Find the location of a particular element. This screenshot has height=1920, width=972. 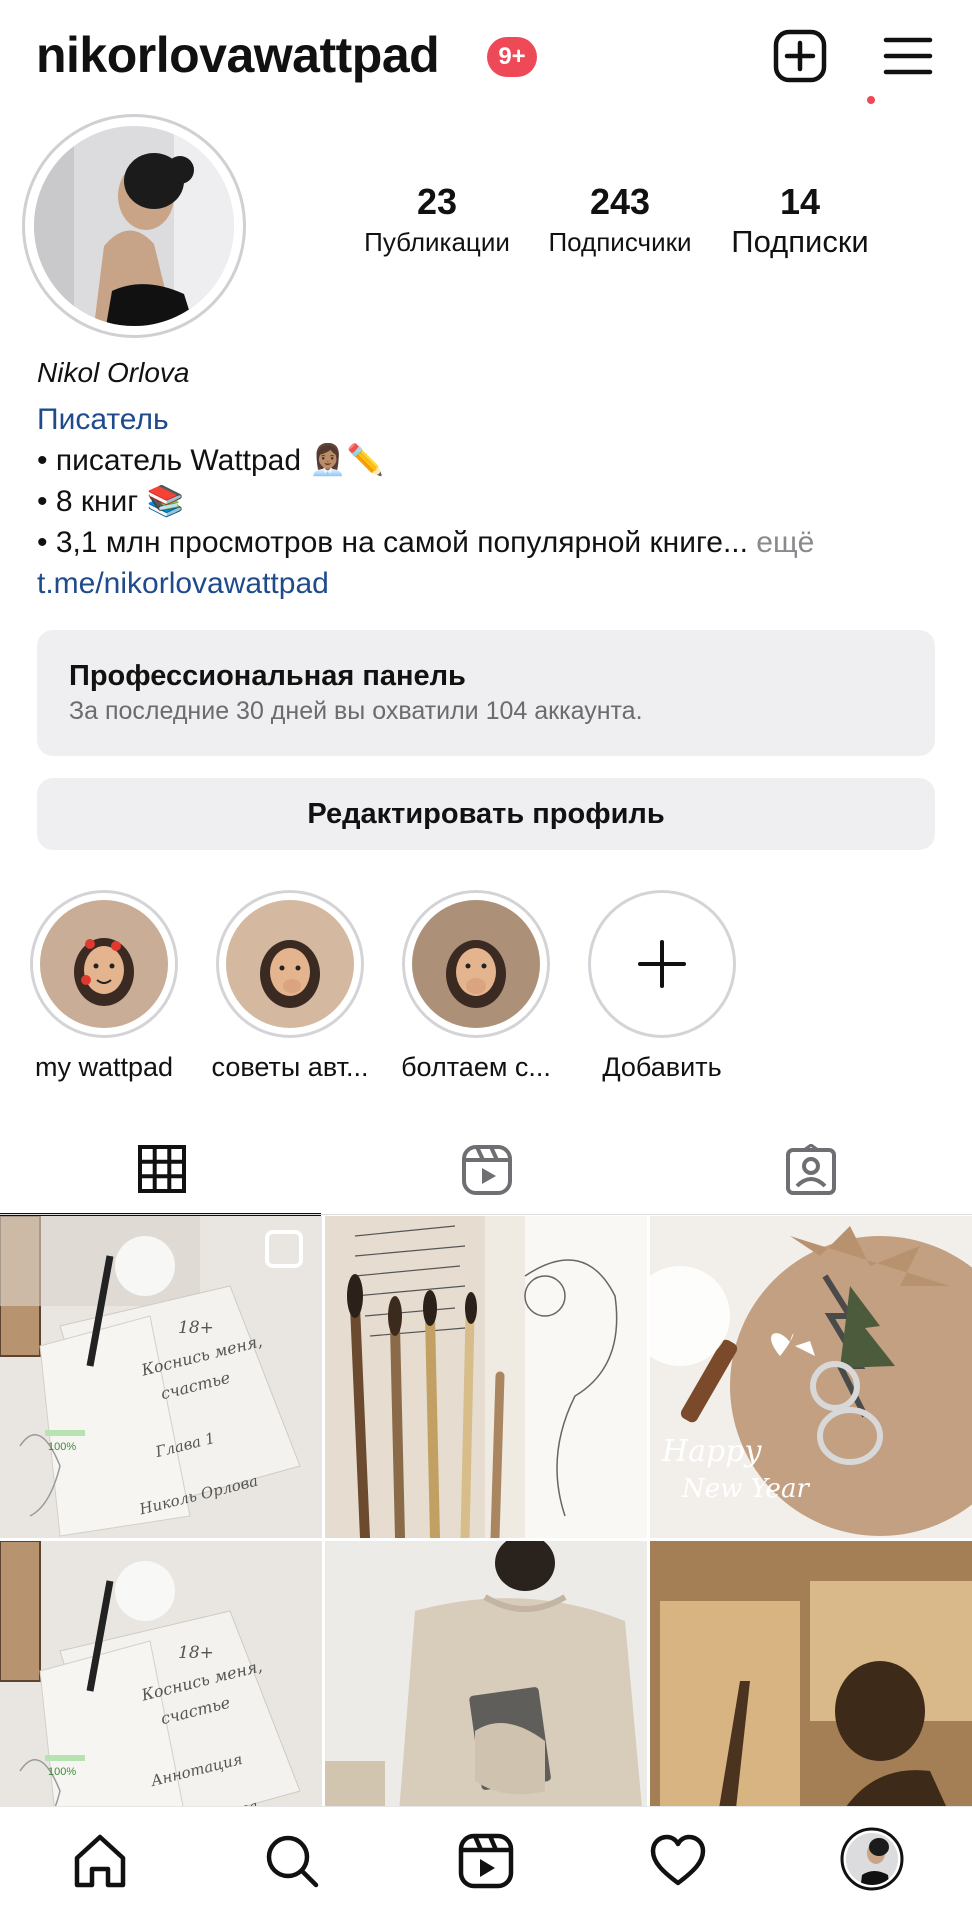

notification-badge: 9+ is located at coordinates (512, 57).